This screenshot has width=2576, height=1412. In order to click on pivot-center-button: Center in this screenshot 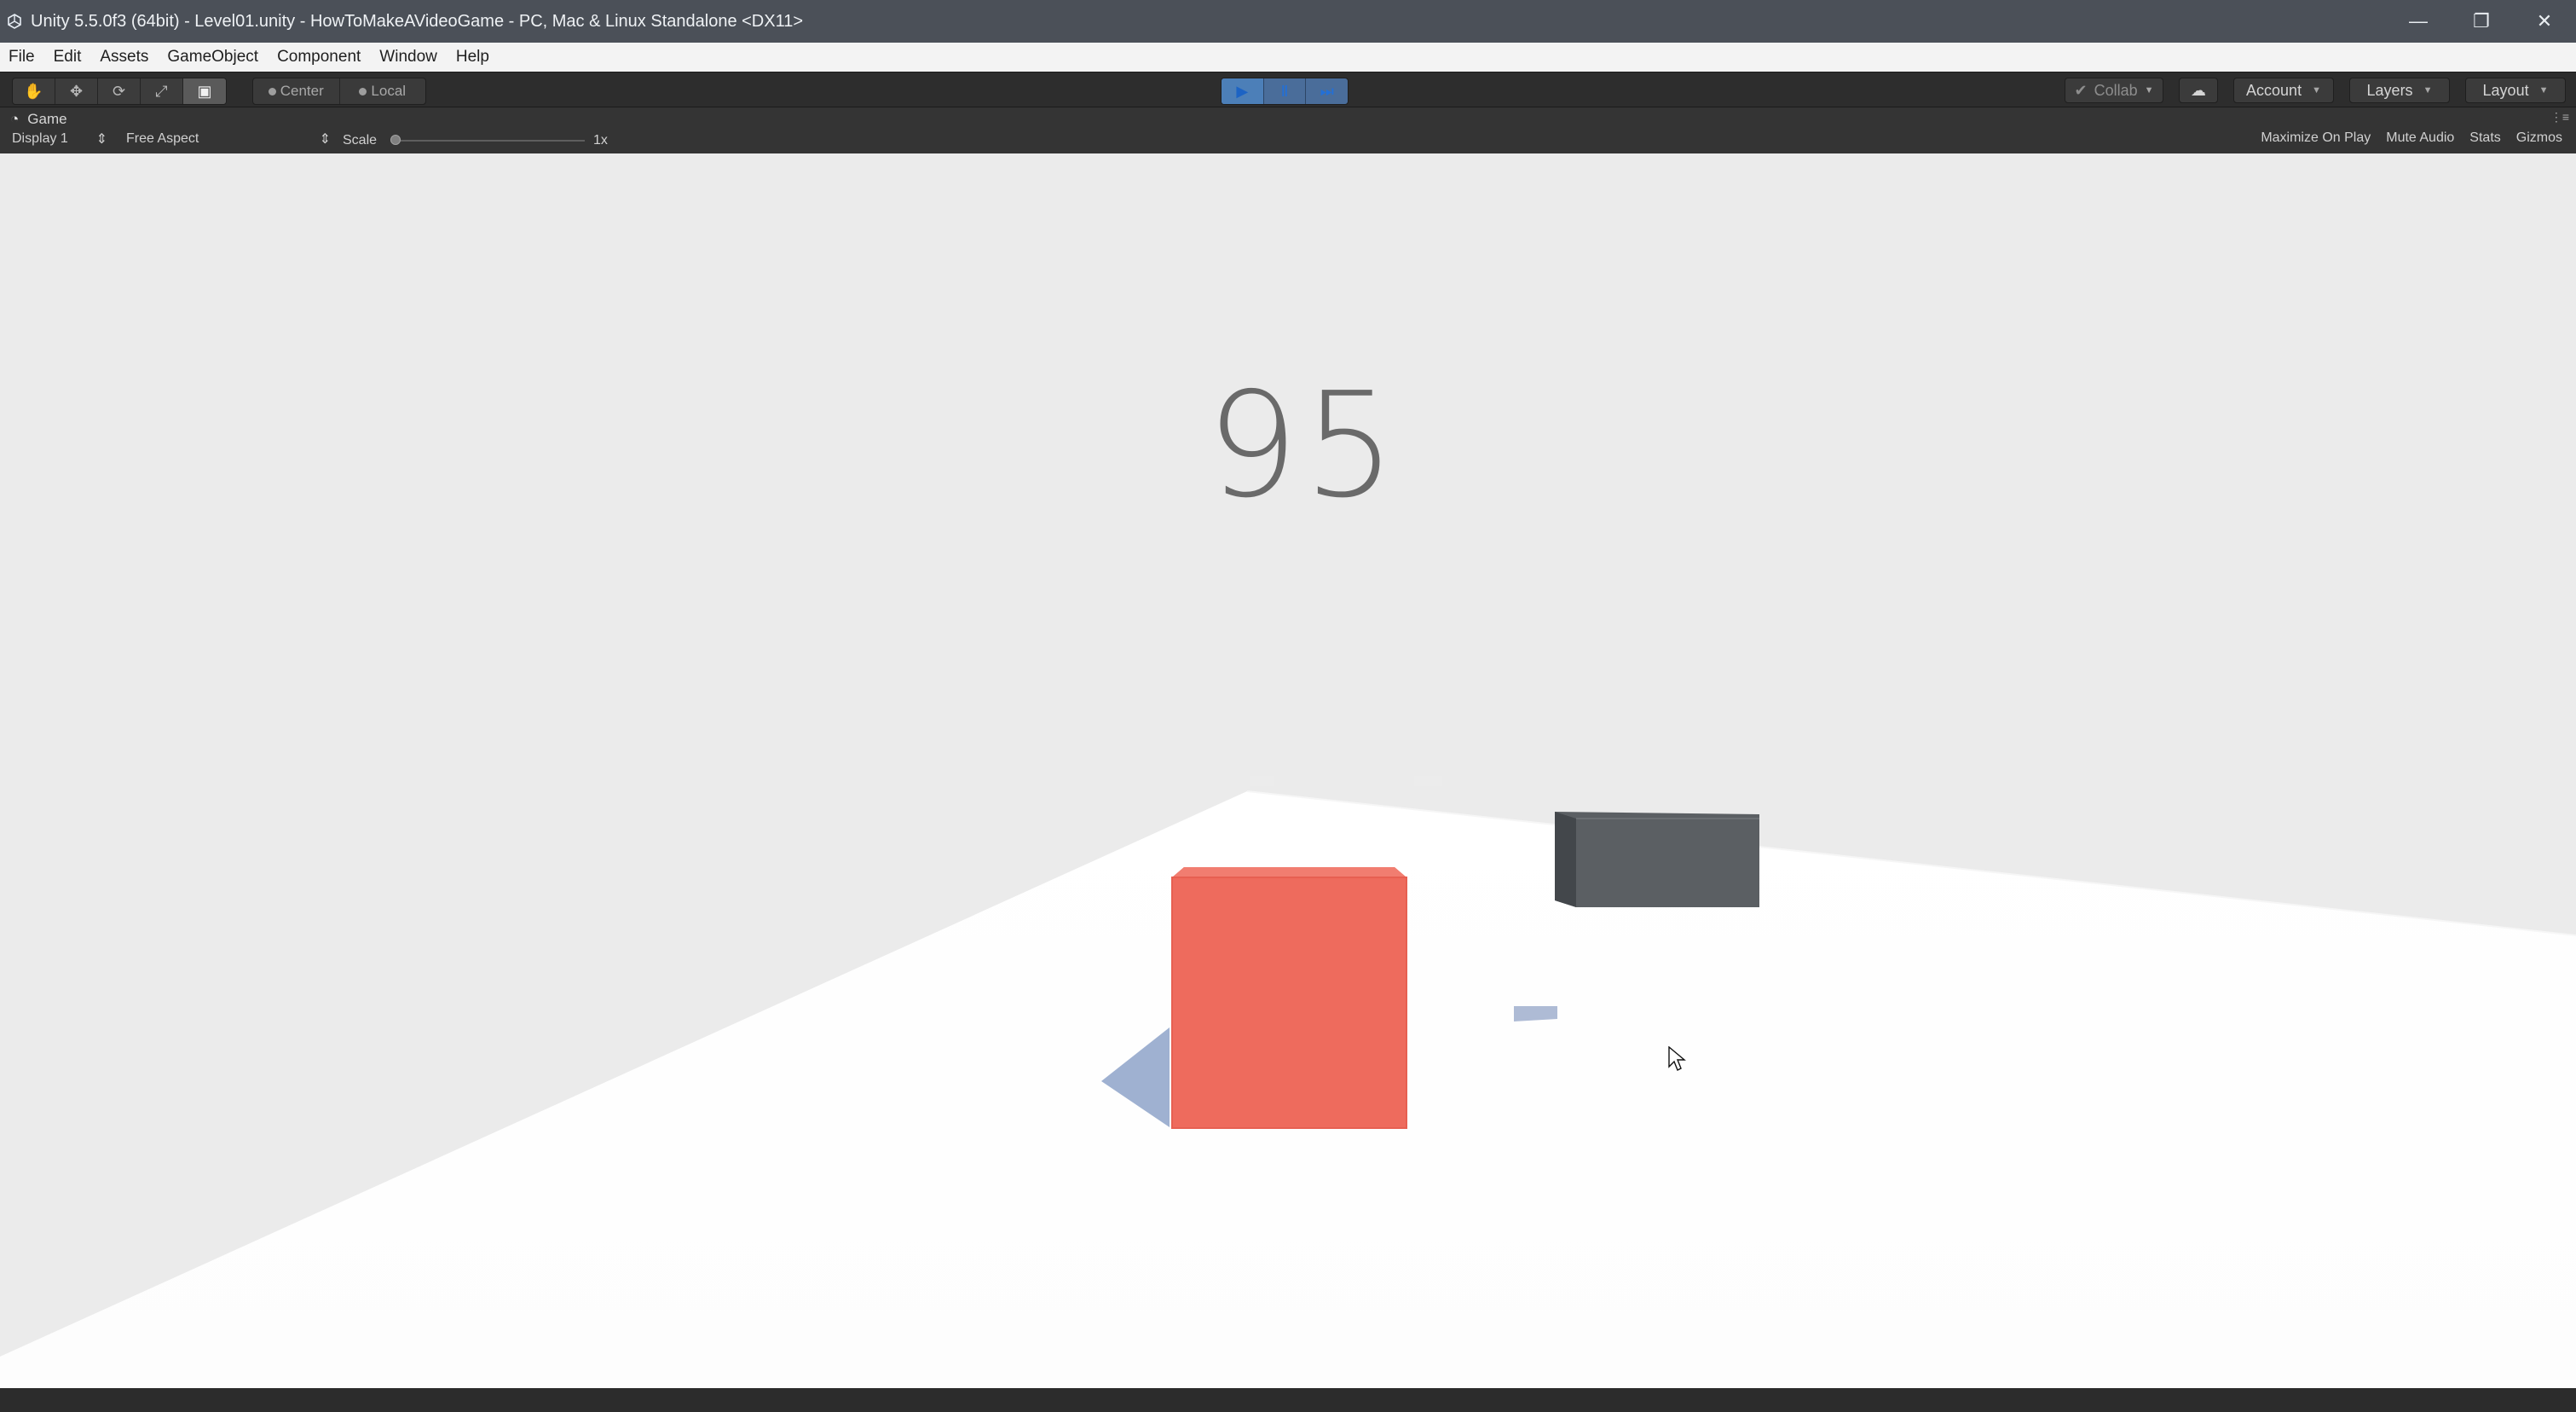, I will do `click(296, 91)`.